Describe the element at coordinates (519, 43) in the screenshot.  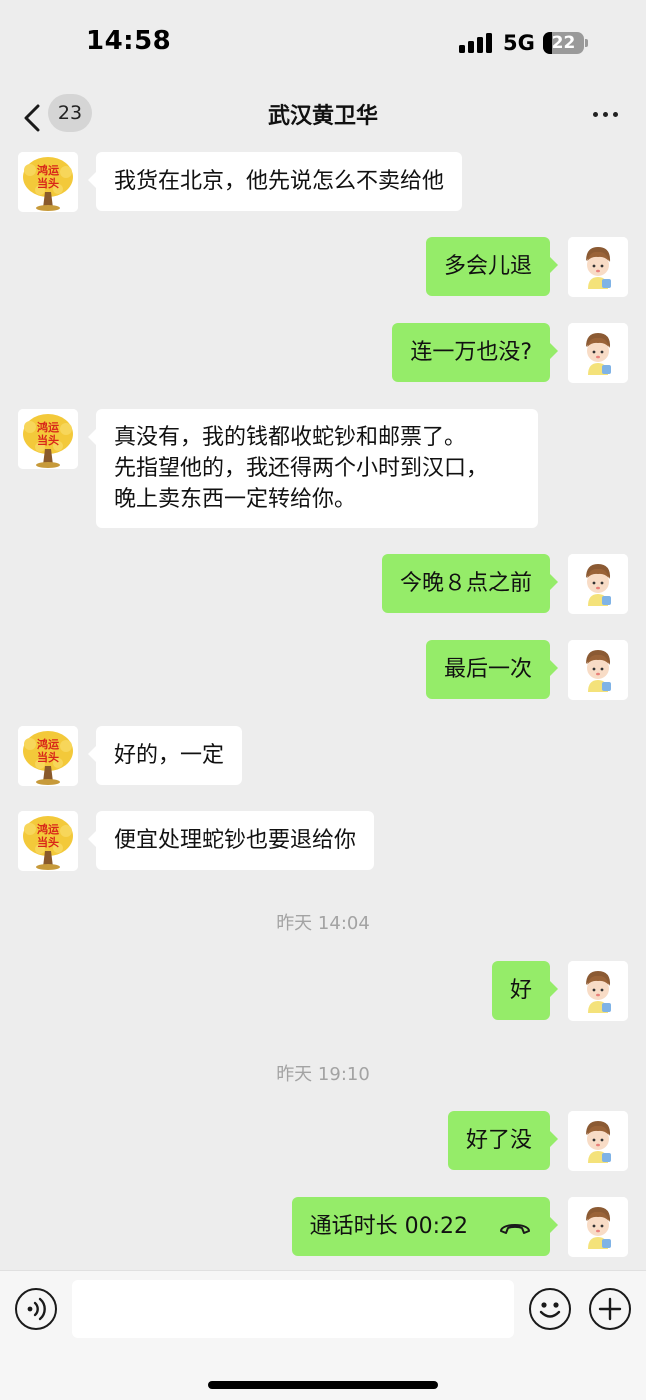
I see `network-label: 5G` at that location.